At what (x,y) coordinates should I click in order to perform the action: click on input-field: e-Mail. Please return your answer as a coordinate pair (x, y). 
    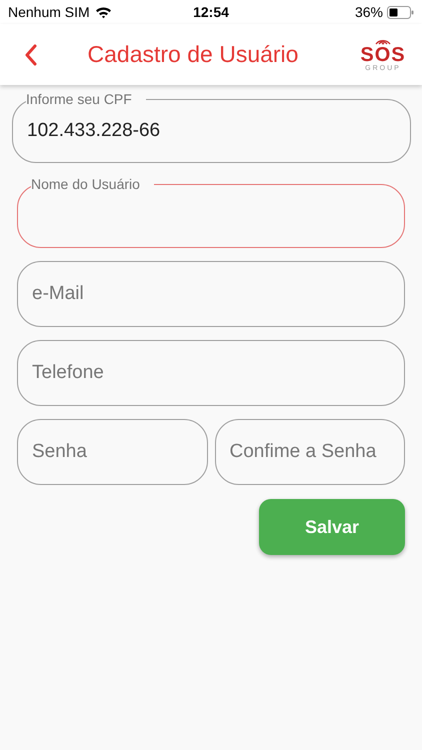
    Looking at the image, I should click on (211, 294).